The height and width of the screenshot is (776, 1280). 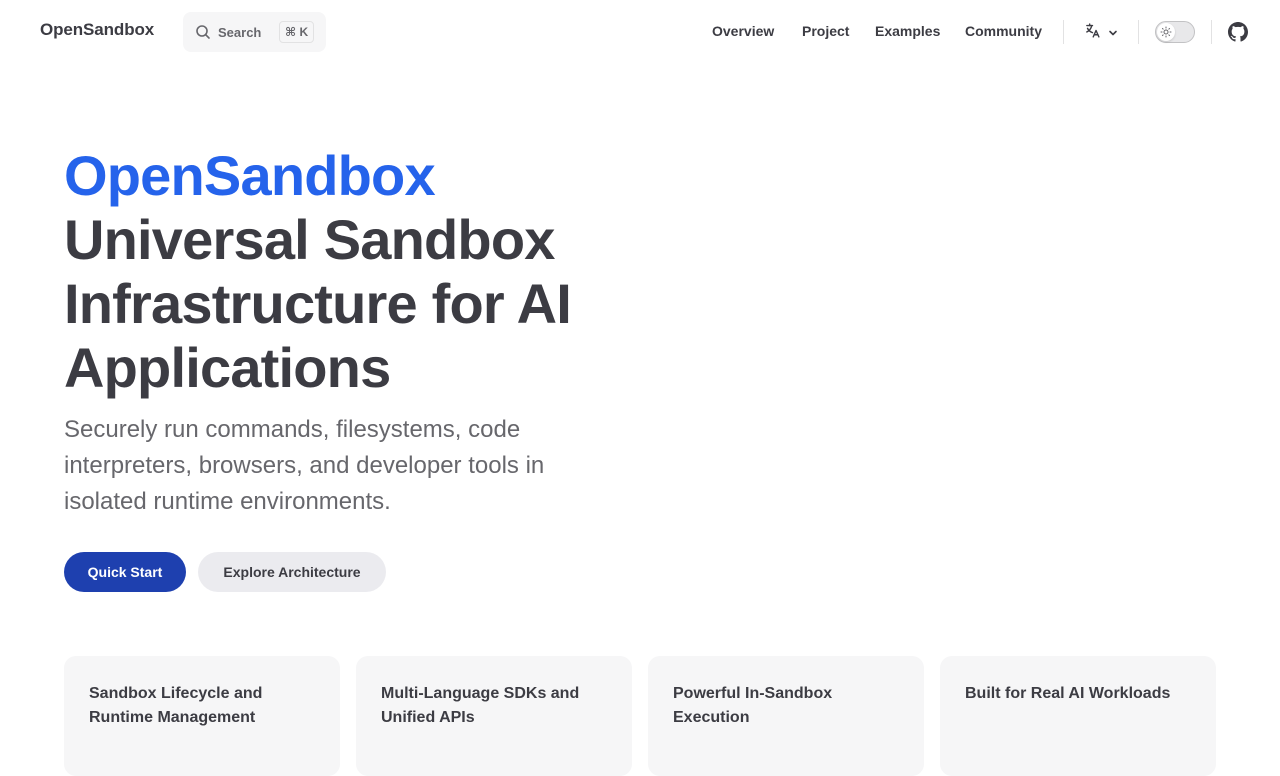 I want to click on feature-title: Built for Real AI Workloads, so click(x=1068, y=693).